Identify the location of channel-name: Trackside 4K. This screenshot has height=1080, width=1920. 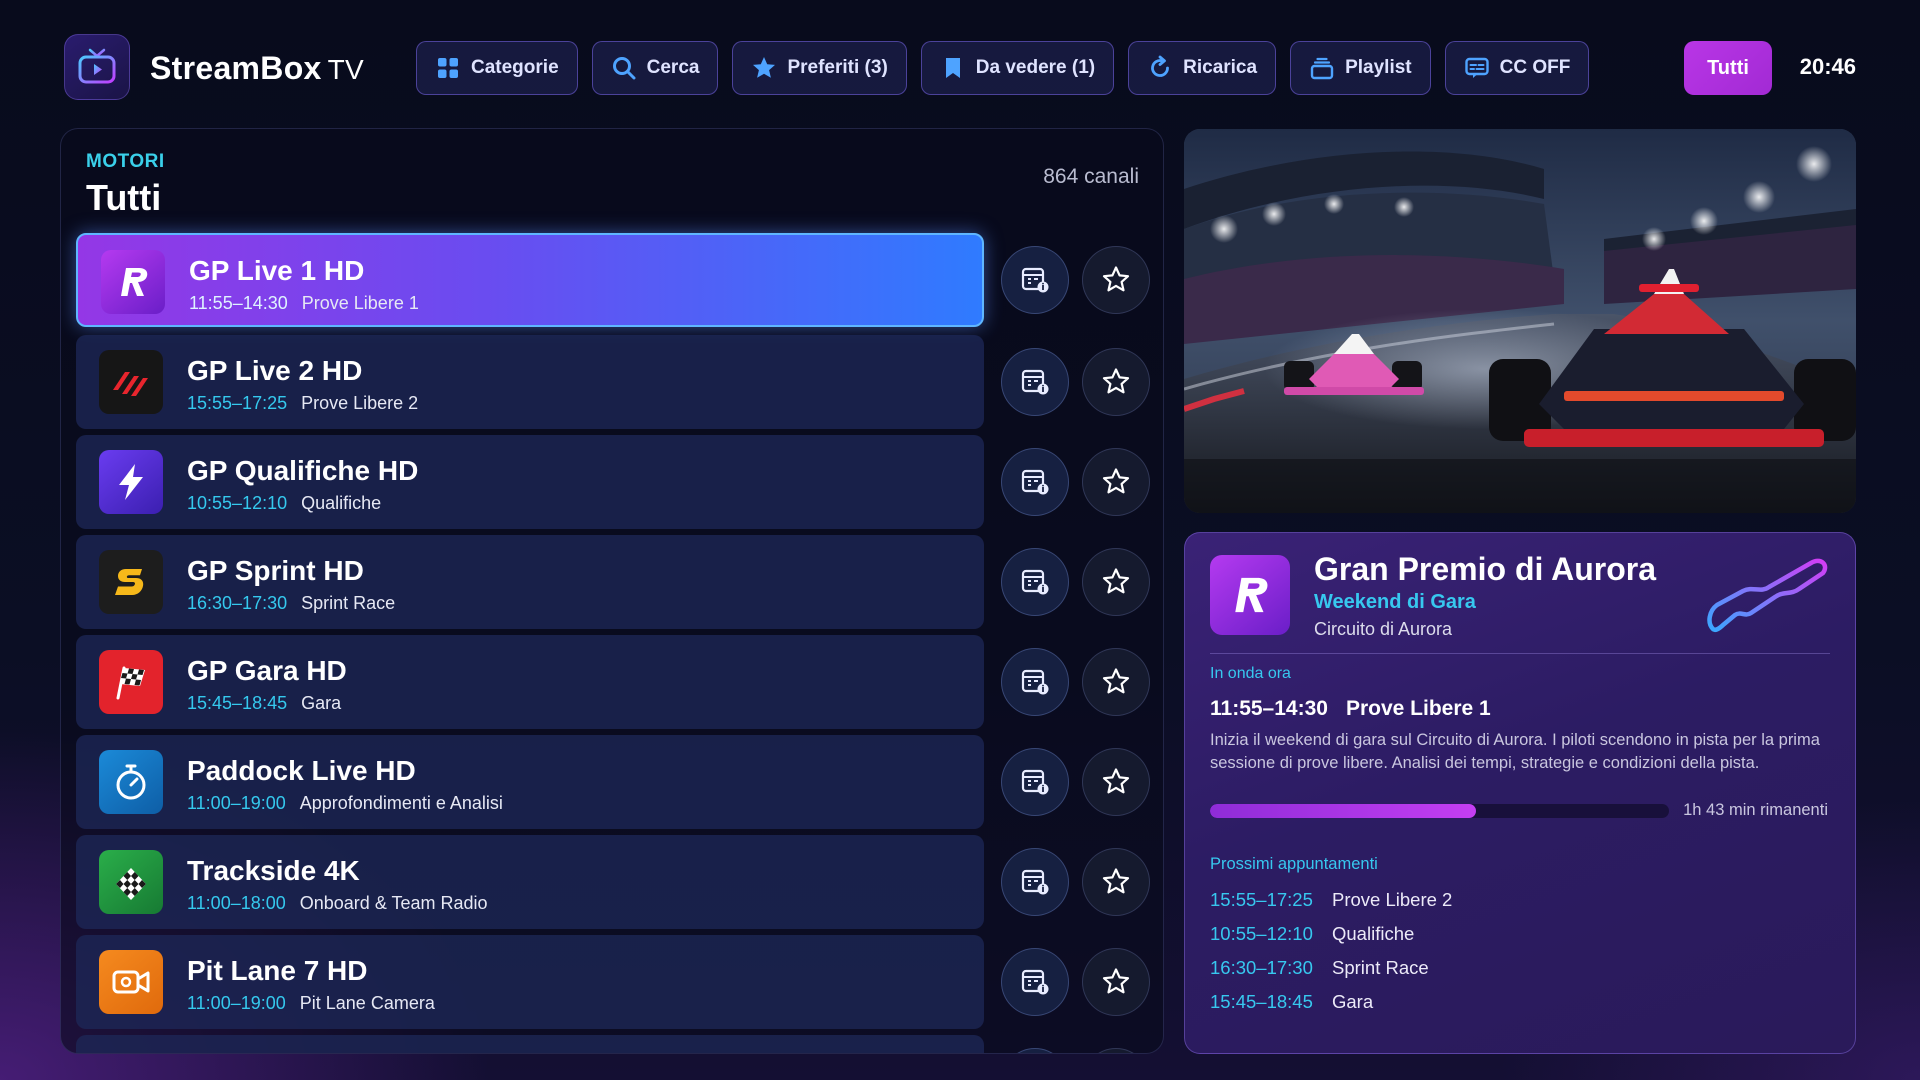
(273, 870).